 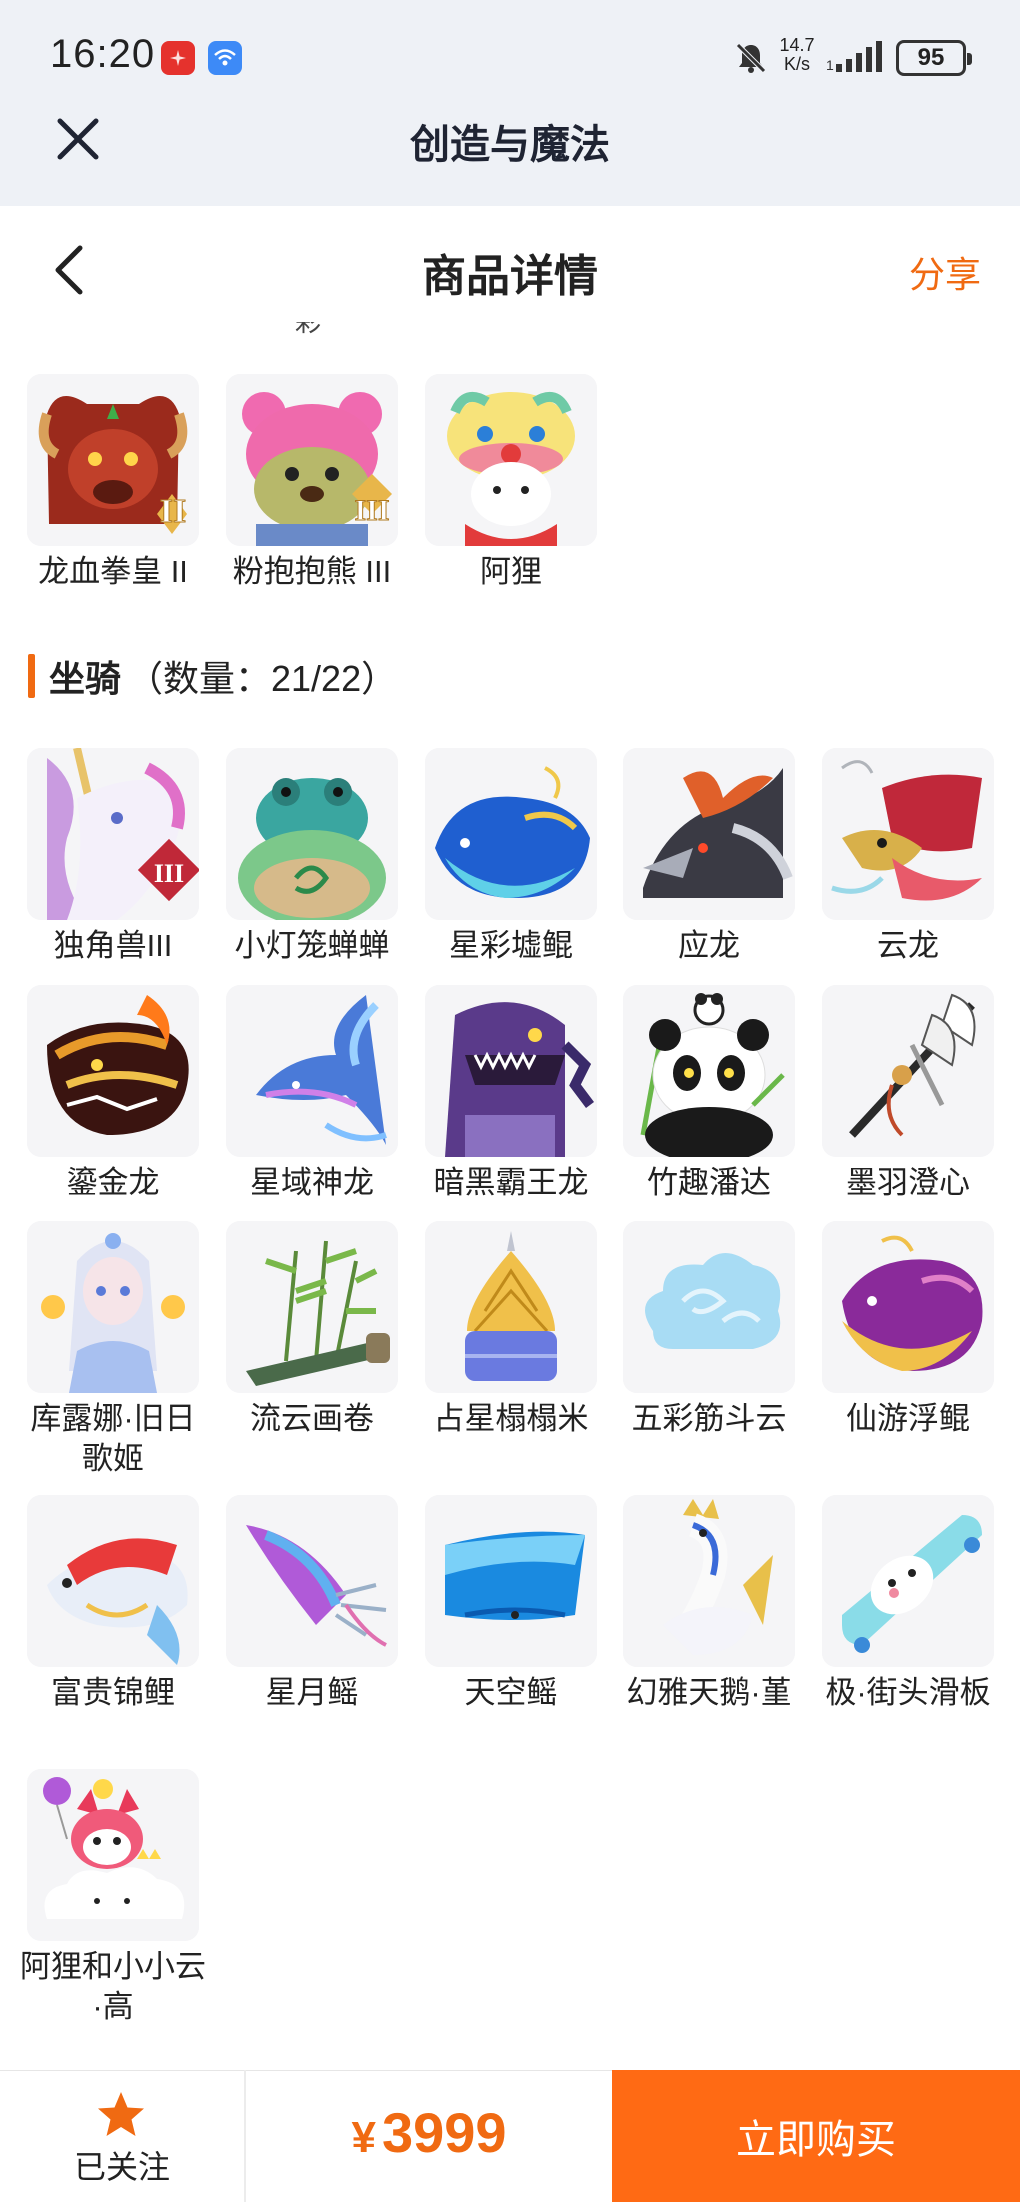 What do you see at coordinates (312, 1182) in the screenshot?
I see `item-name: 星域神龙` at bounding box center [312, 1182].